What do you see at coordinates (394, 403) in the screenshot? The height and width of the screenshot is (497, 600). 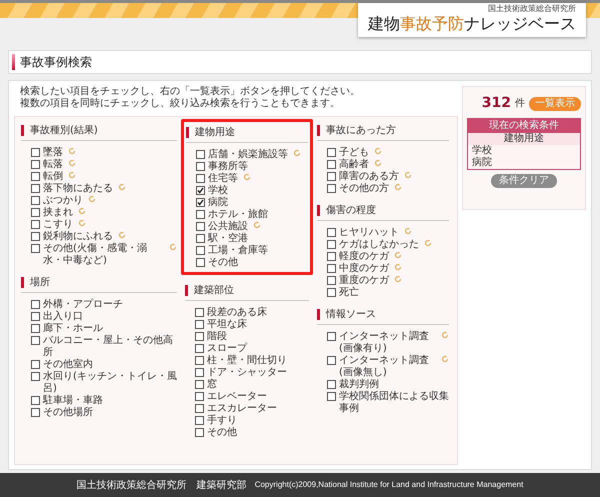 I see `checkbox-label: 学校関係団体による収集事例` at bounding box center [394, 403].